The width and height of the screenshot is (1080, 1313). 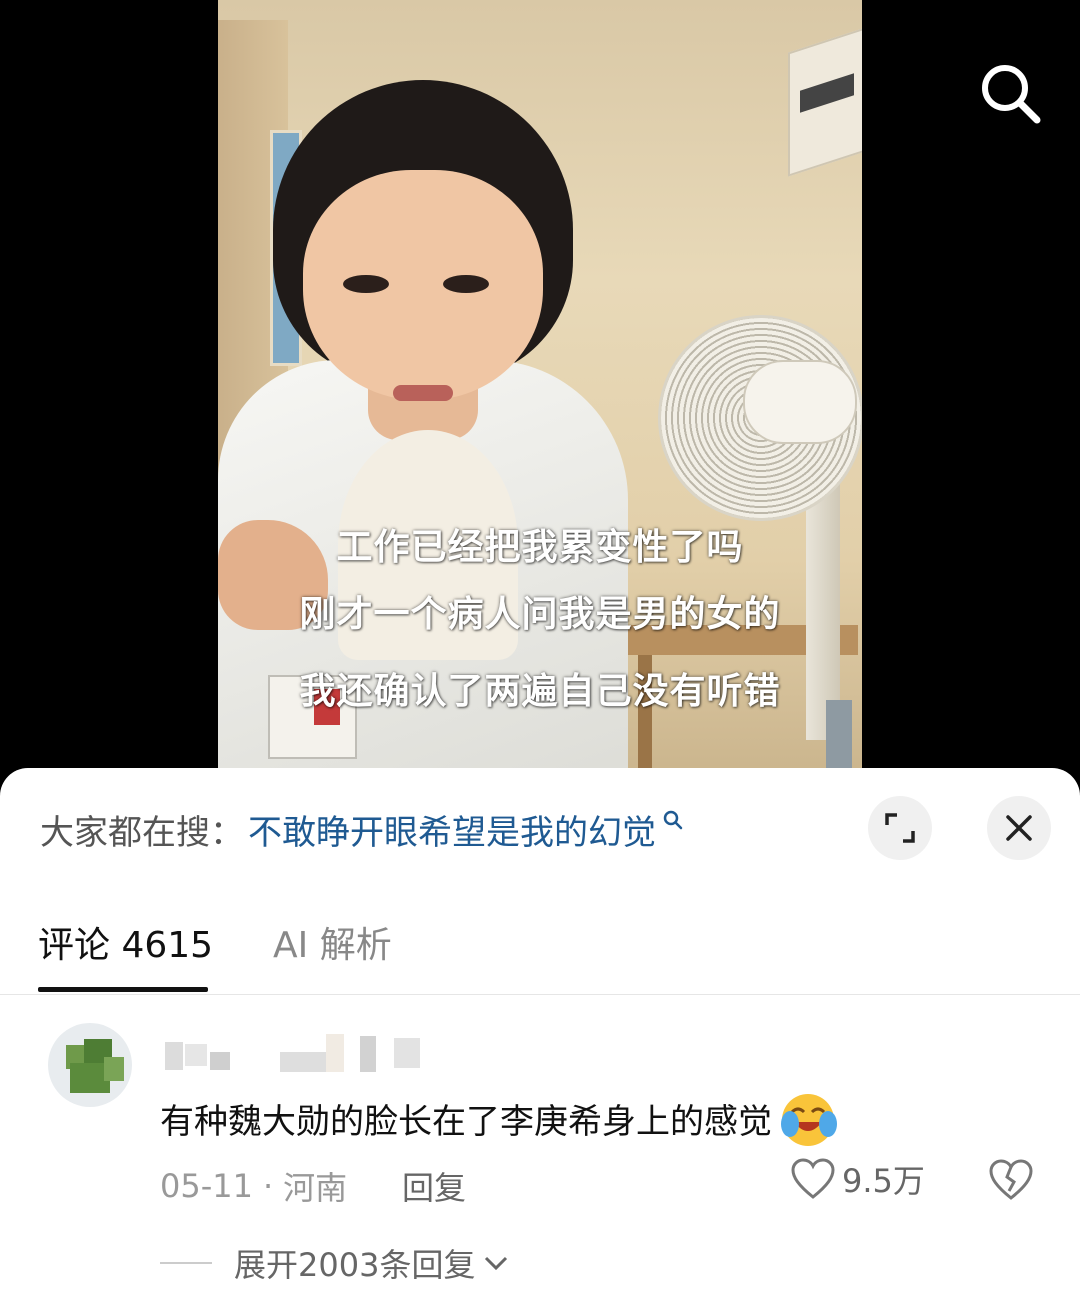 I want to click on search-icon, so click(x=1011, y=94).